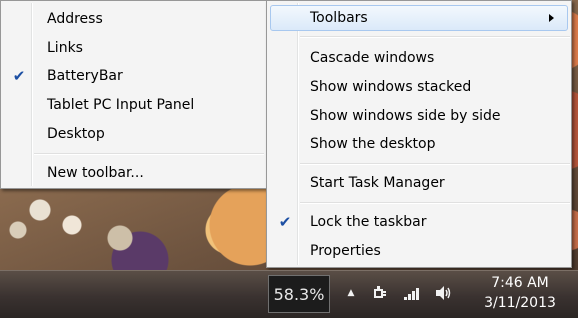 Image resolution: width=578 pixels, height=318 pixels. Describe the element at coordinates (134, 76) in the screenshot. I see `submenu-item-batterybar: ✔ BatteryBar` at that location.